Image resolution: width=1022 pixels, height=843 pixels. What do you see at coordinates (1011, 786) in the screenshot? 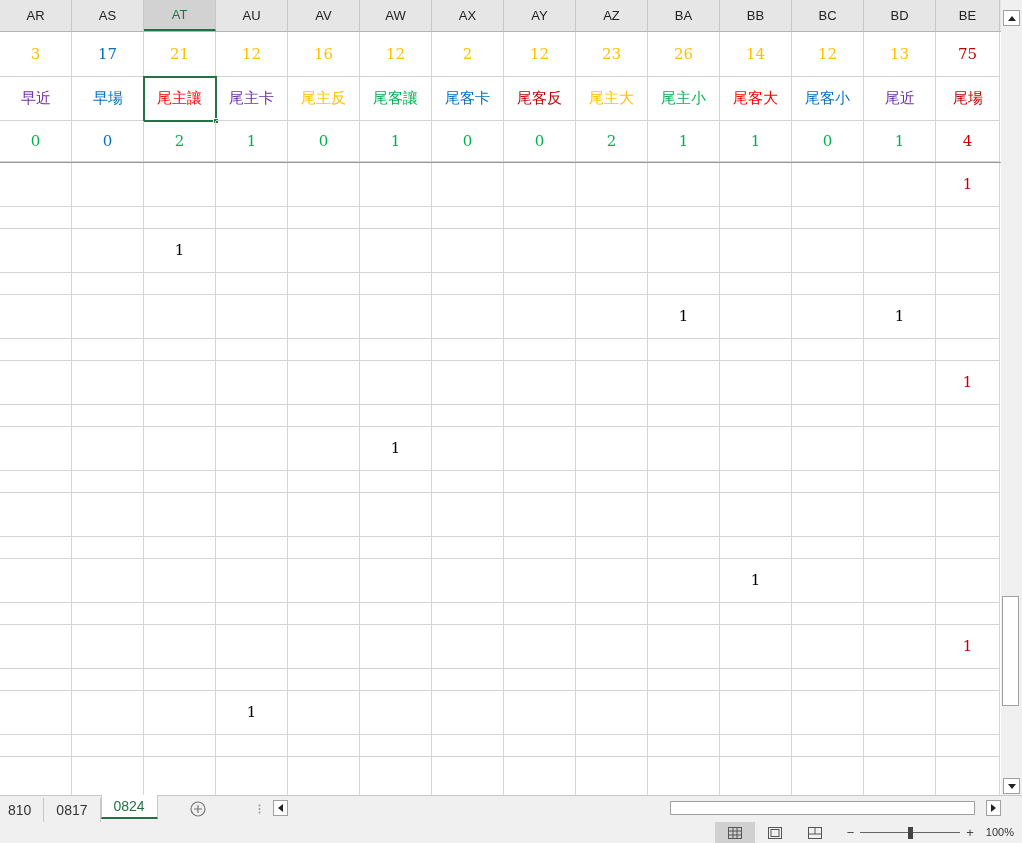
I see `scroll-down-button` at bounding box center [1011, 786].